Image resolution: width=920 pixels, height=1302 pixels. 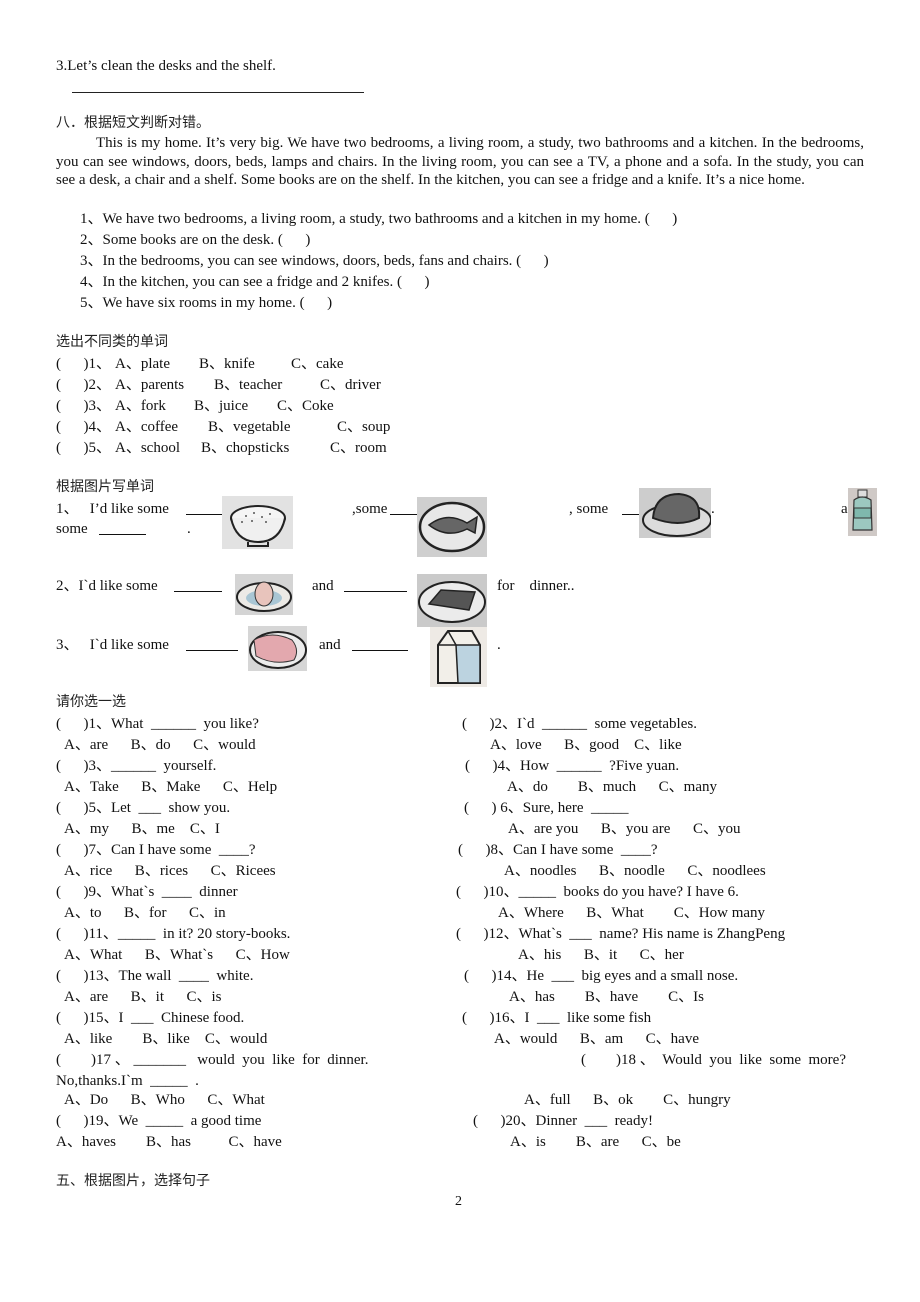 What do you see at coordinates (218, 92) in the screenshot?
I see `answer-line` at bounding box center [218, 92].